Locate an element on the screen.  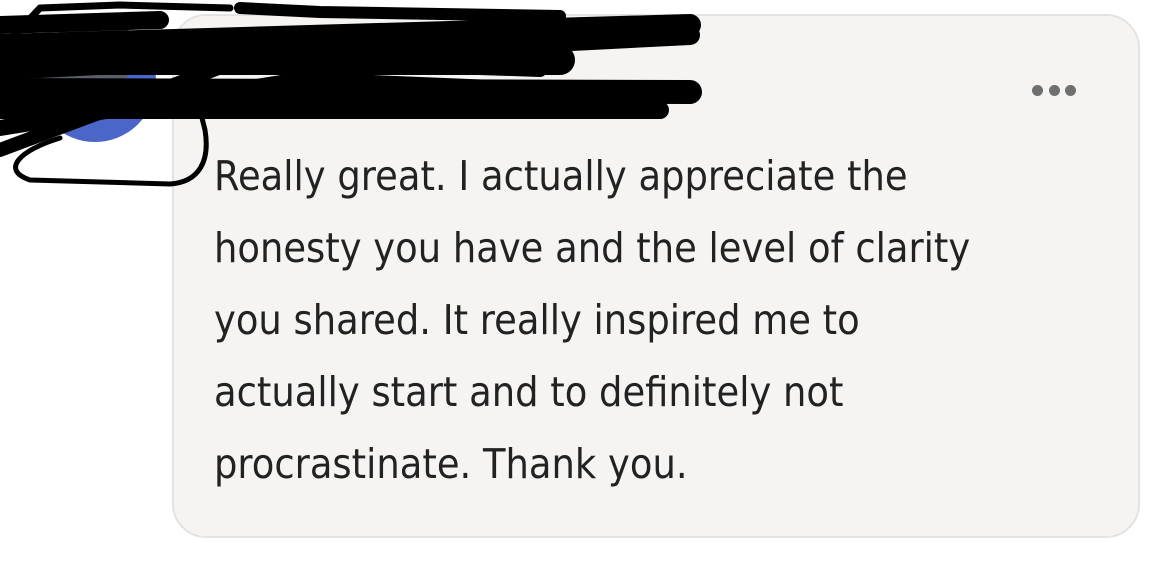
more-horizontal-icon is located at coordinates (1037, 90).